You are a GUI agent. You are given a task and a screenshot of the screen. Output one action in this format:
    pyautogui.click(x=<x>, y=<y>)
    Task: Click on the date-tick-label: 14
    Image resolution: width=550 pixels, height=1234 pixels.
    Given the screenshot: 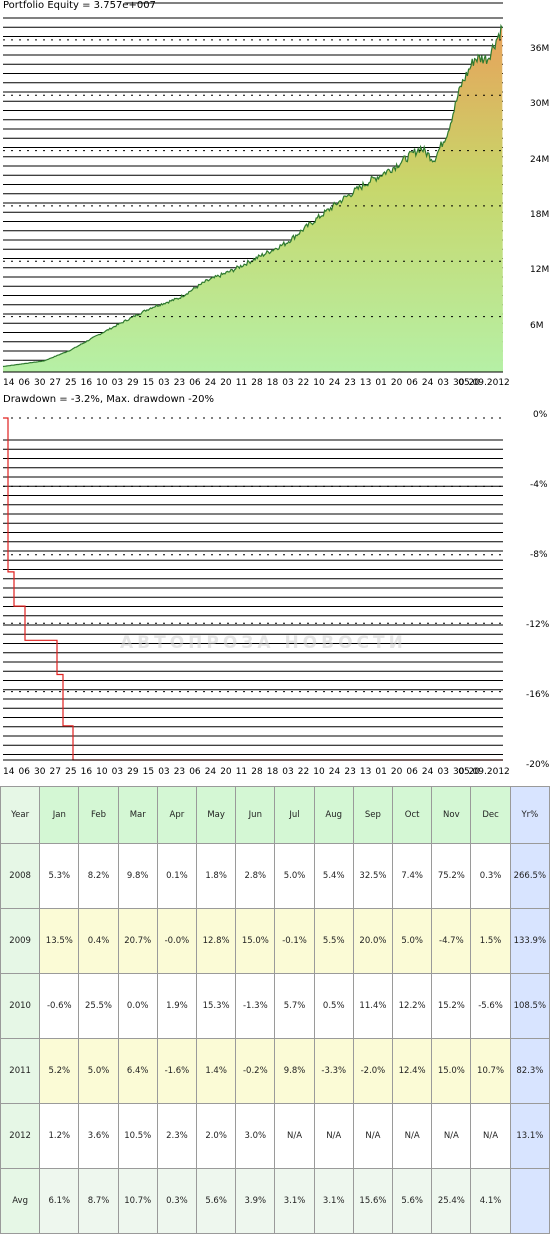 What is the action you would take?
    pyautogui.click(x=9, y=772)
    